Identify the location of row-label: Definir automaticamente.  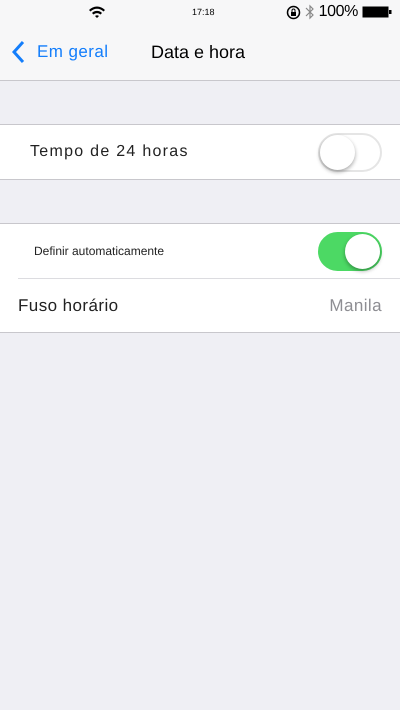
(99, 251).